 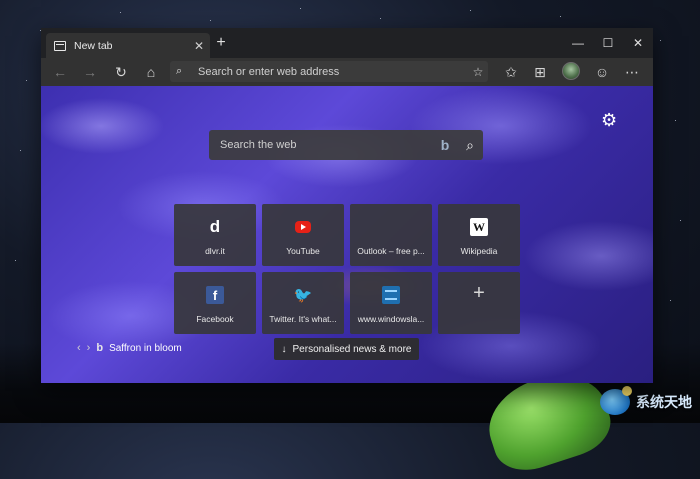 I want to click on top-site-tile: W Wikipedia, so click(x=479, y=235).